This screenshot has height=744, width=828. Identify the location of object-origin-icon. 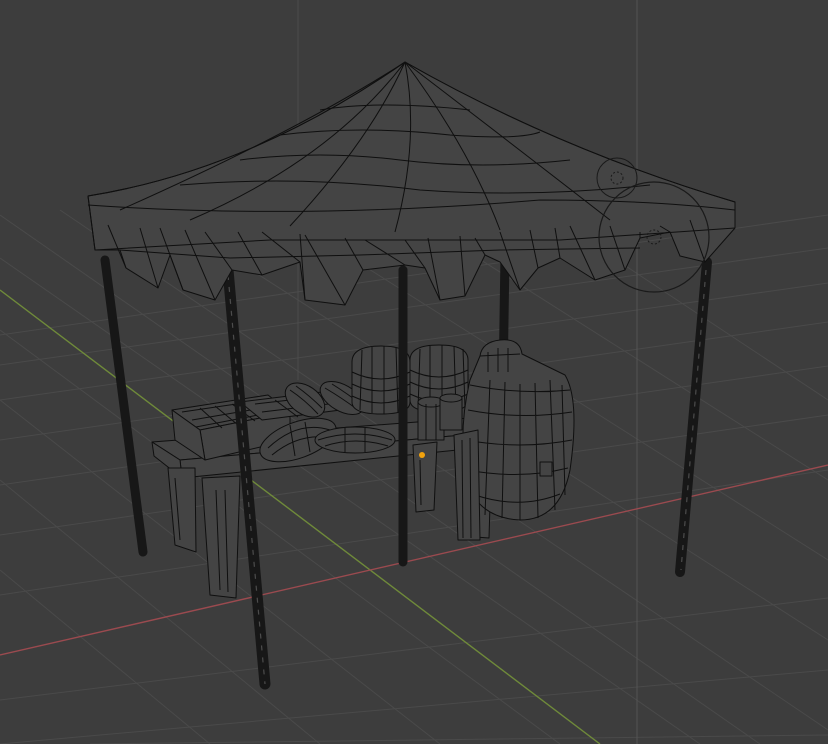
(422, 455).